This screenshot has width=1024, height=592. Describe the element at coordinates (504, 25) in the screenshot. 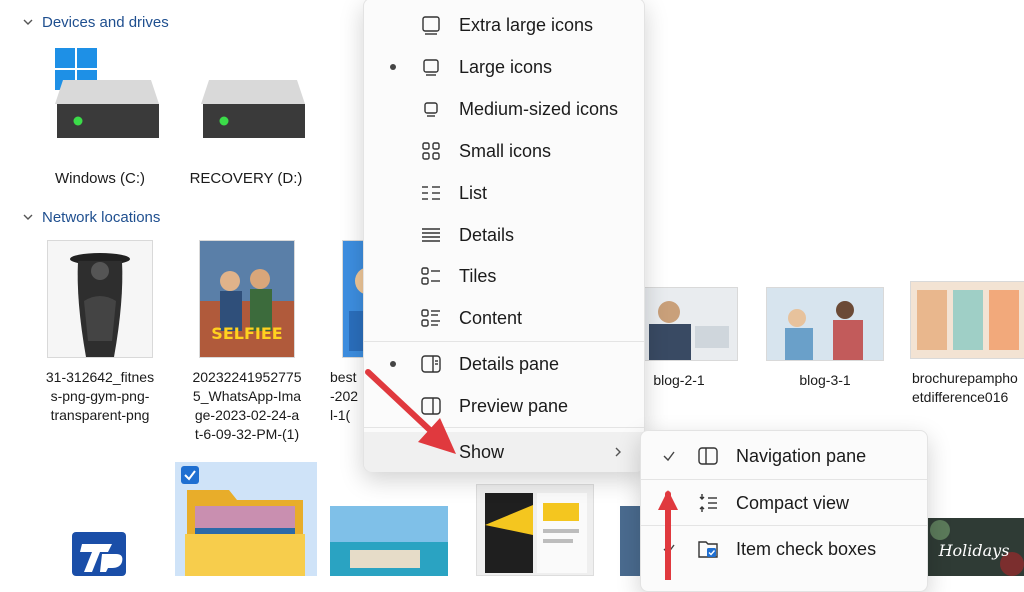

I see `menu-item-extra-large-icons: Extra large icons` at that location.